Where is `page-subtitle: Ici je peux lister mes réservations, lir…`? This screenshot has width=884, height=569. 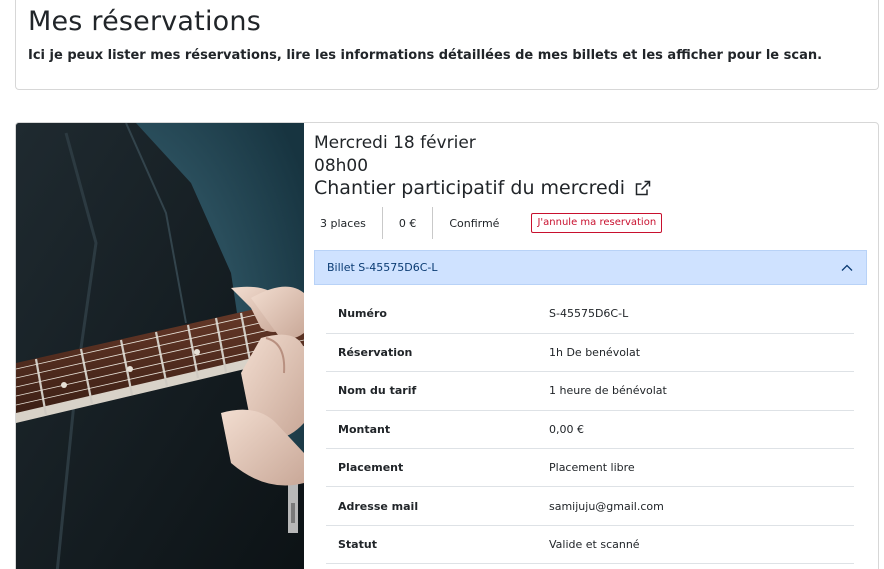
page-subtitle: Ici je peux lister mes réservations, lir… is located at coordinates (425, 55).